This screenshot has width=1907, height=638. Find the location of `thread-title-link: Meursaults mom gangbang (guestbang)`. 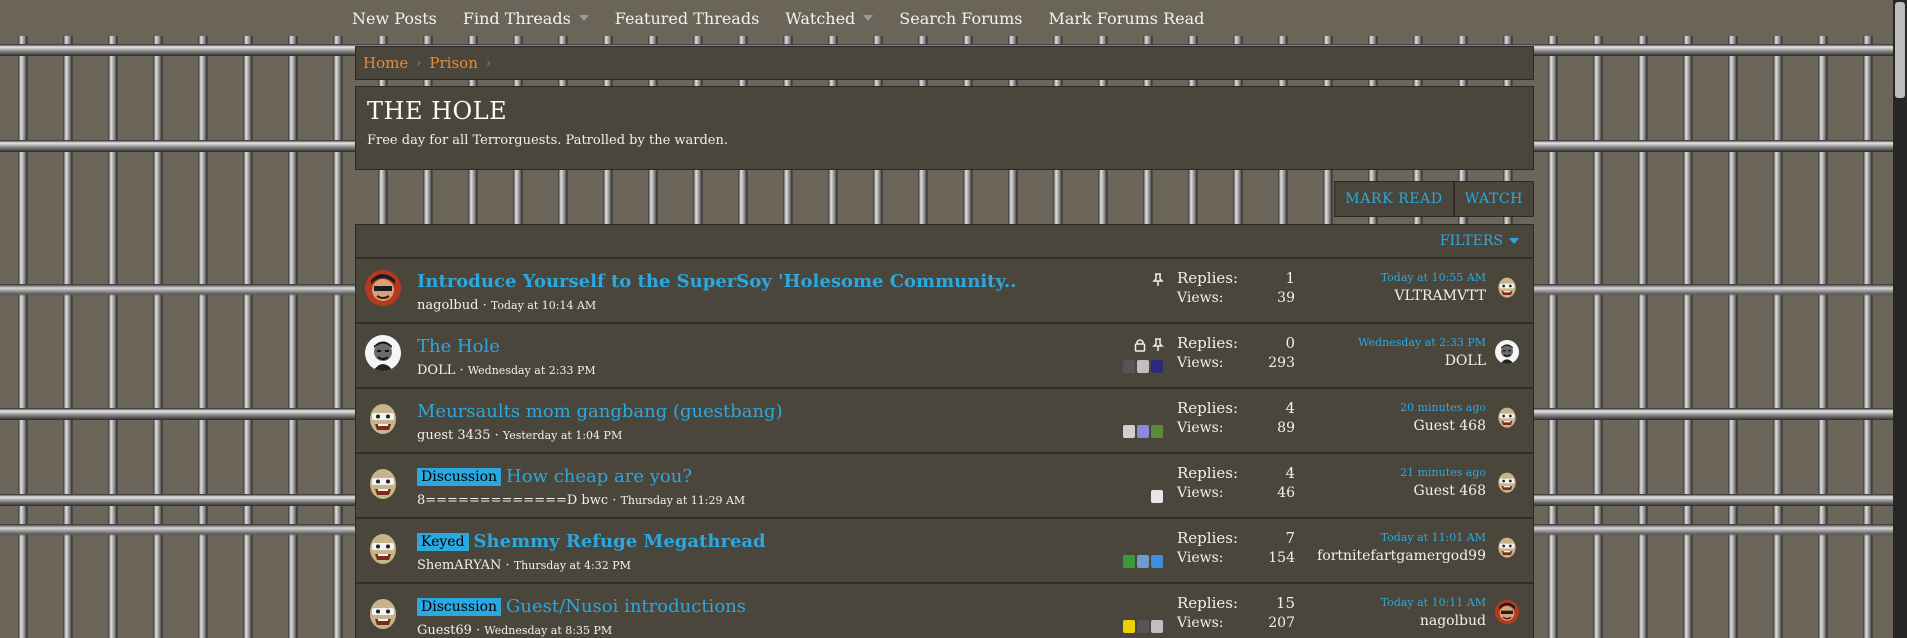

thread-title-link: Meursaults mom gangbang (guestbang) is located at coordinates (600, 411).